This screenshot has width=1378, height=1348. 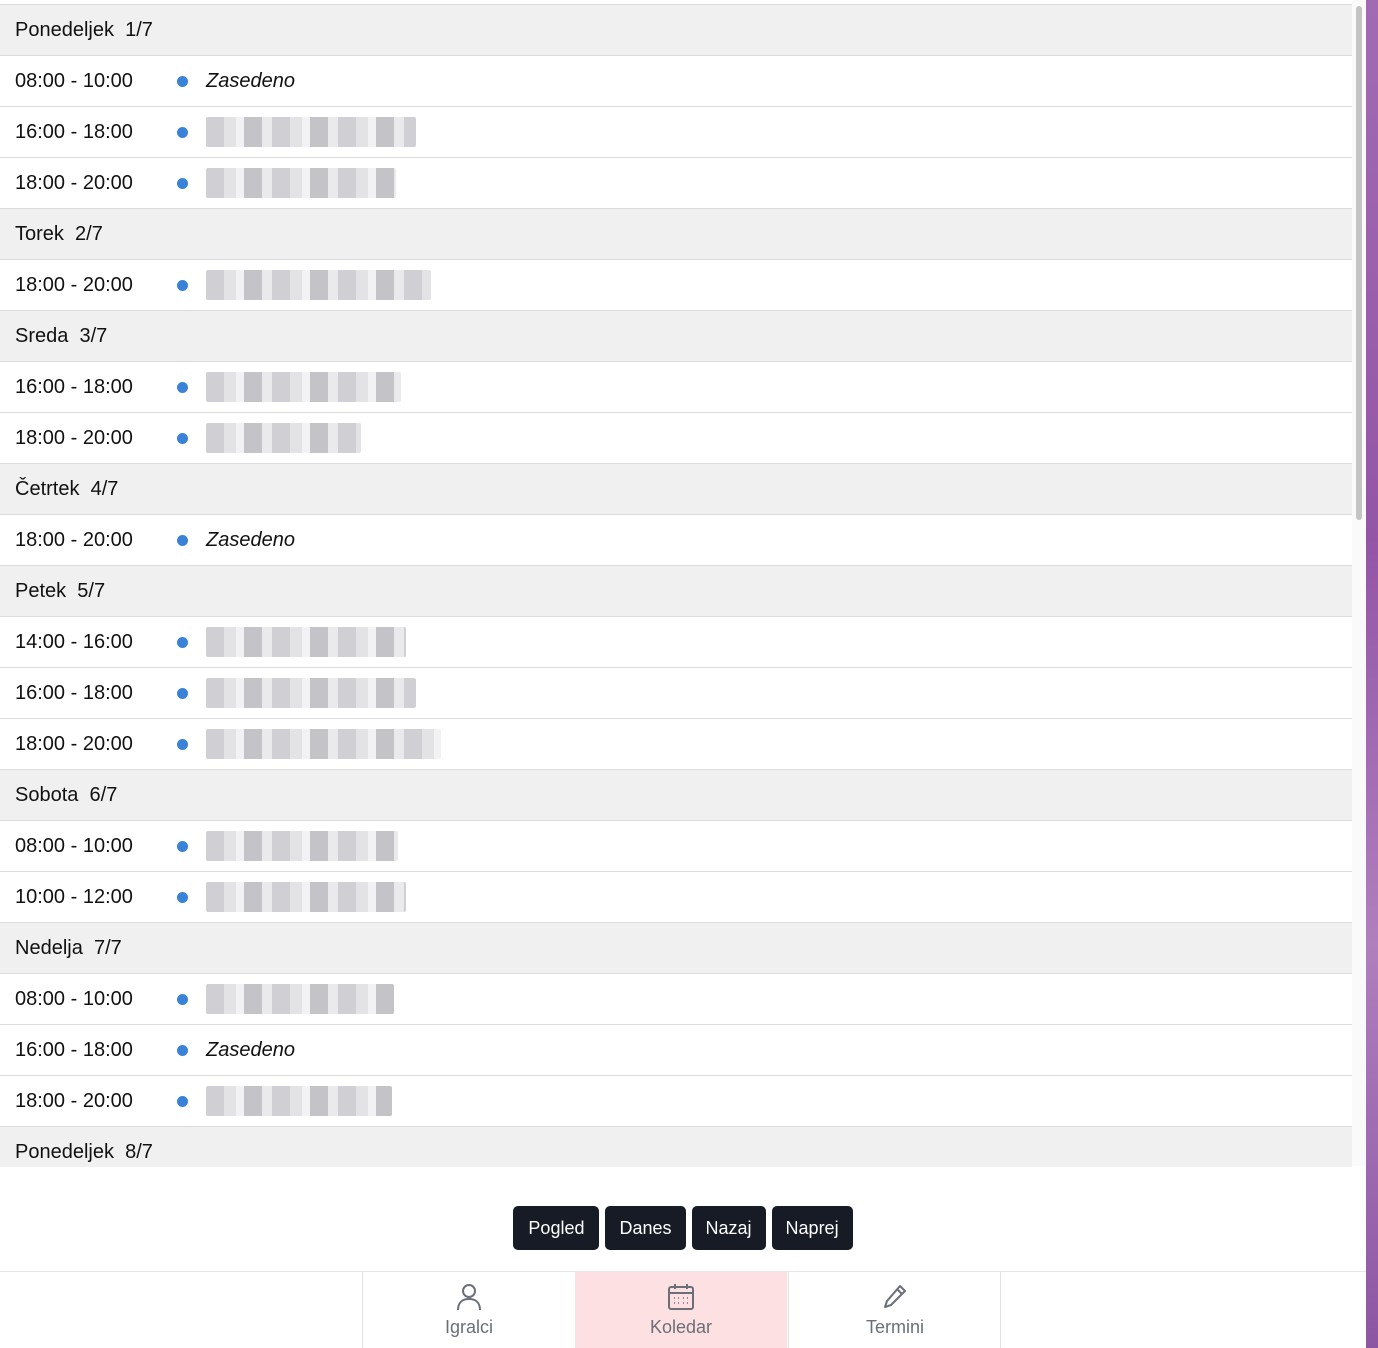 What do you see at coordinates (139, 1152) in the screenshot?
I see `day-date: 8/7` at bounding box center [139, 1152].